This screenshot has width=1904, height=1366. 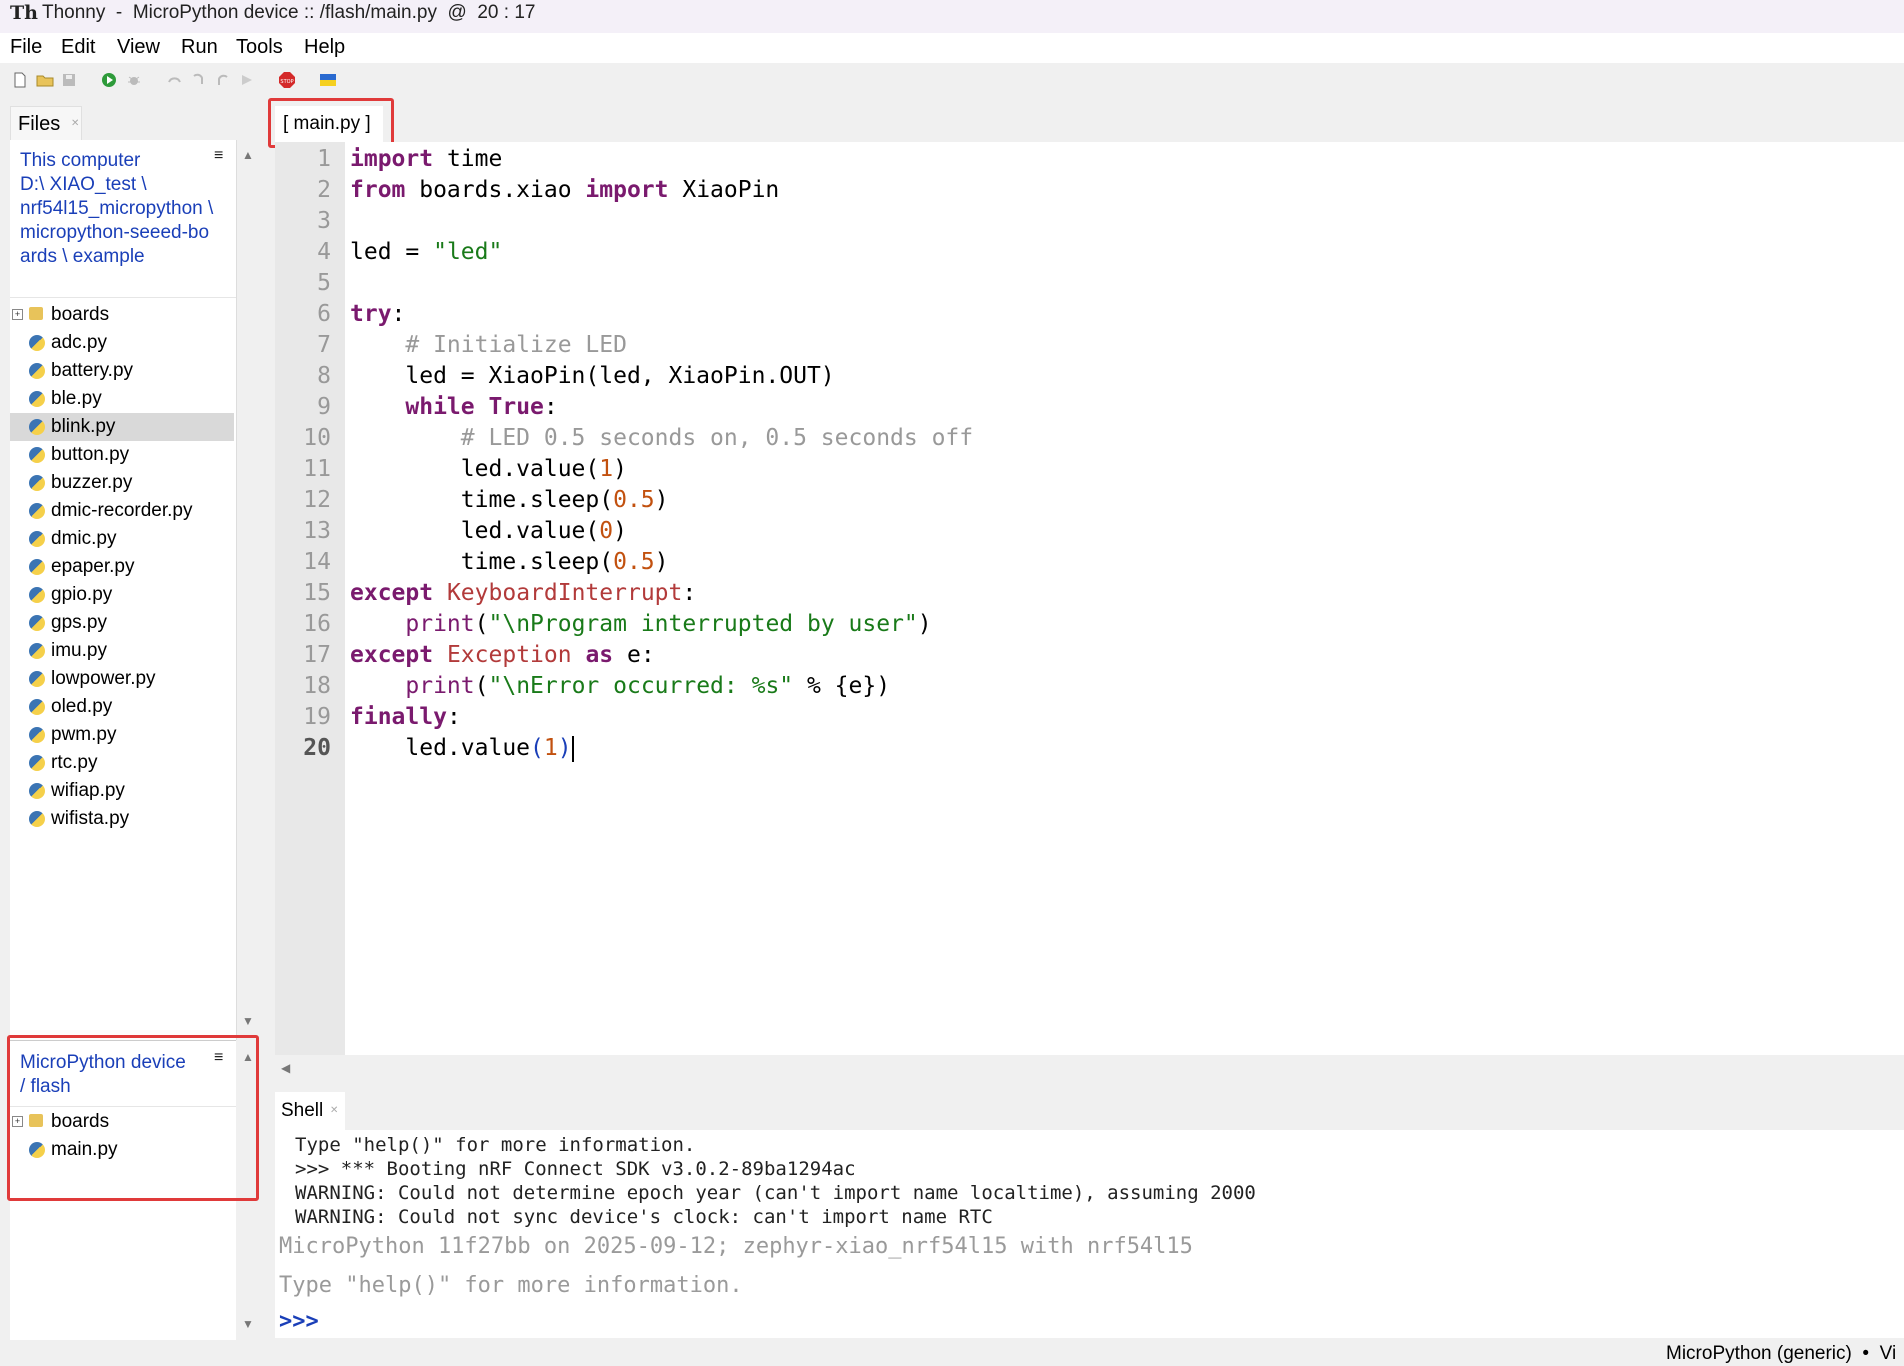 What do you see at coordinates (328, 80) in the screenshot?
I see `ukraine-flag-icon` at bounding box center [328, 80].